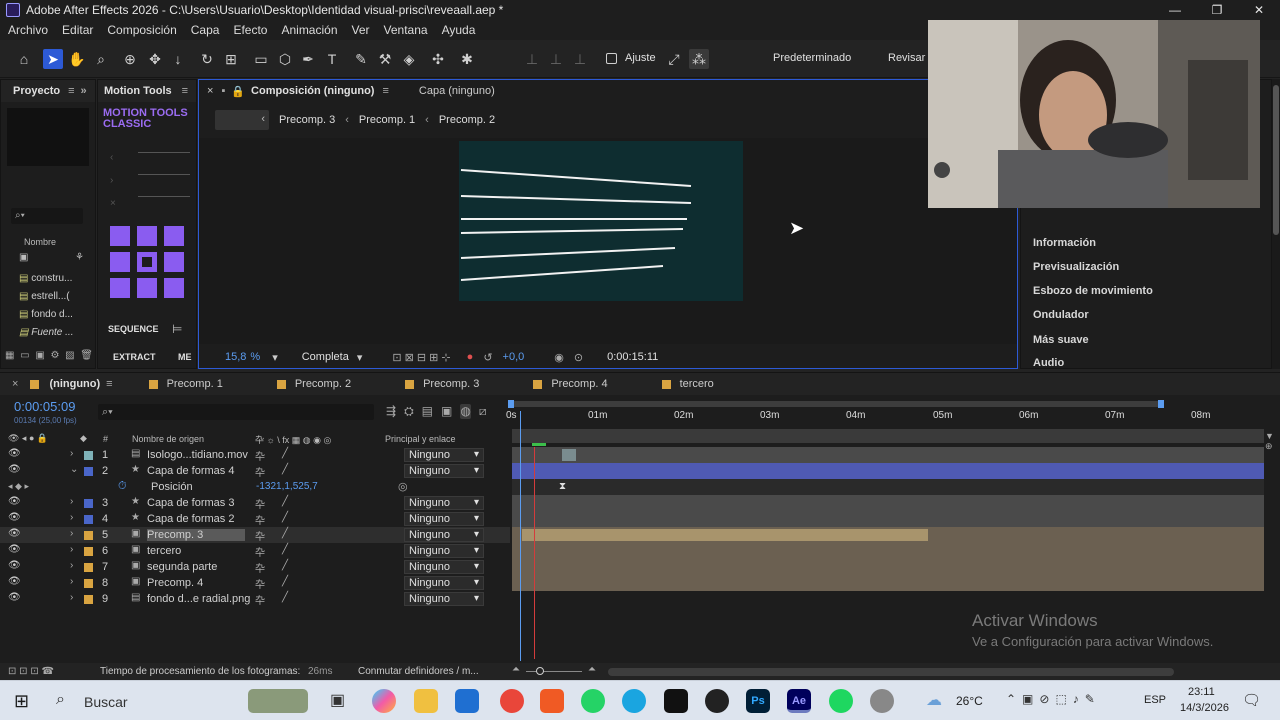 This screenshot has height=720, width=1280. Describe the element at coordinates (249, 30) in the screenshot. I see `menu-efecto: Efecto` at that location.